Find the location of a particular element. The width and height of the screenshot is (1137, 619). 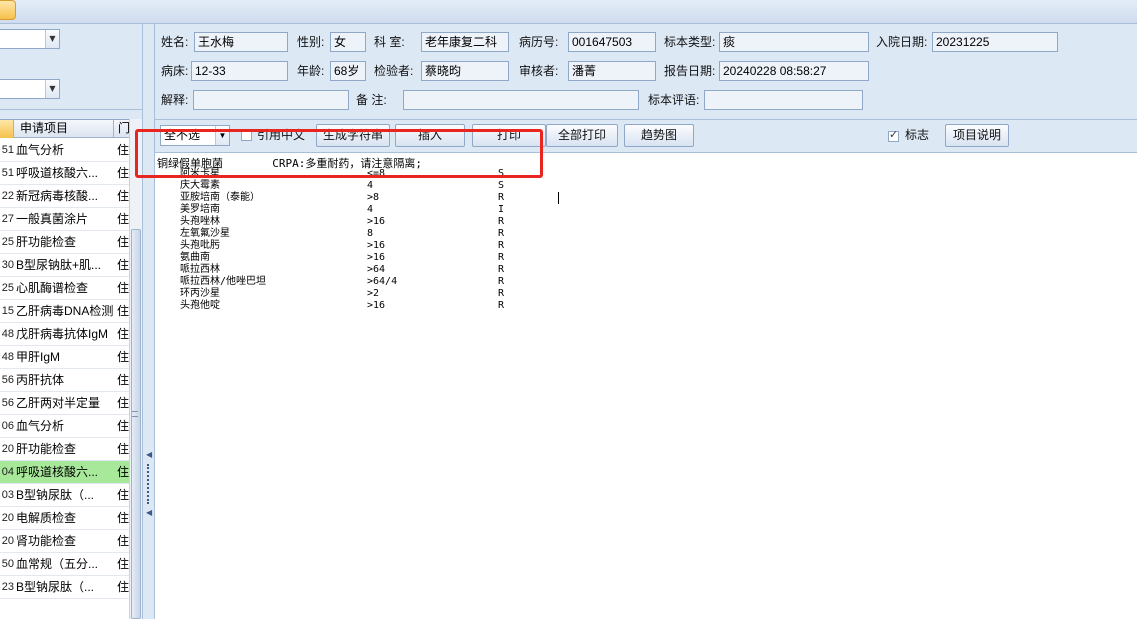

table-row: 25 心肌酶谱检查 住 is located at coordinates (64, 288).